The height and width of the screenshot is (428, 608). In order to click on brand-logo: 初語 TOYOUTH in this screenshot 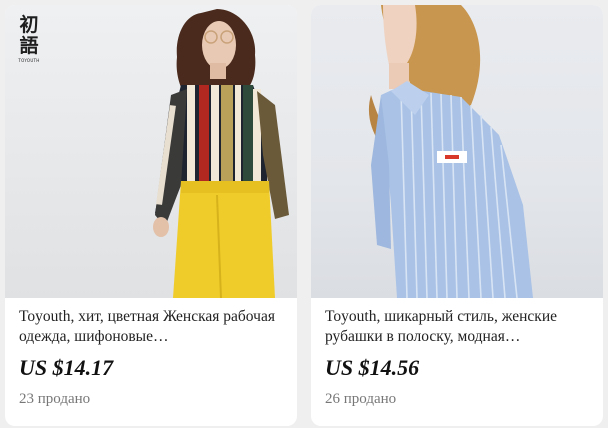, I will do `click(29, 39)`.